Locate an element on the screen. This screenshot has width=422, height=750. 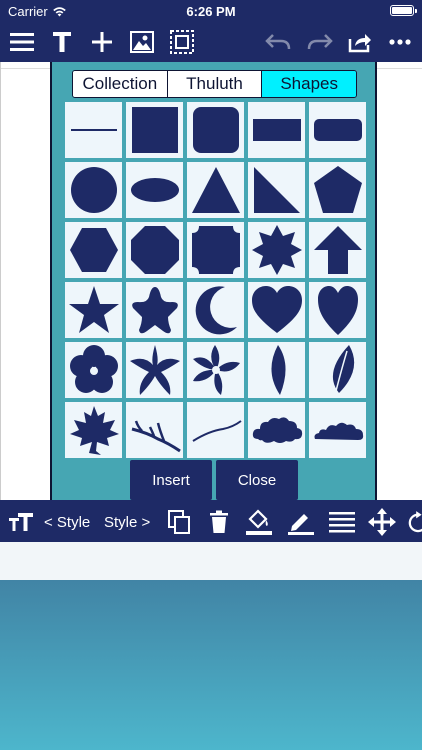
stroke-color-icon is located at coordinates (301, 522).